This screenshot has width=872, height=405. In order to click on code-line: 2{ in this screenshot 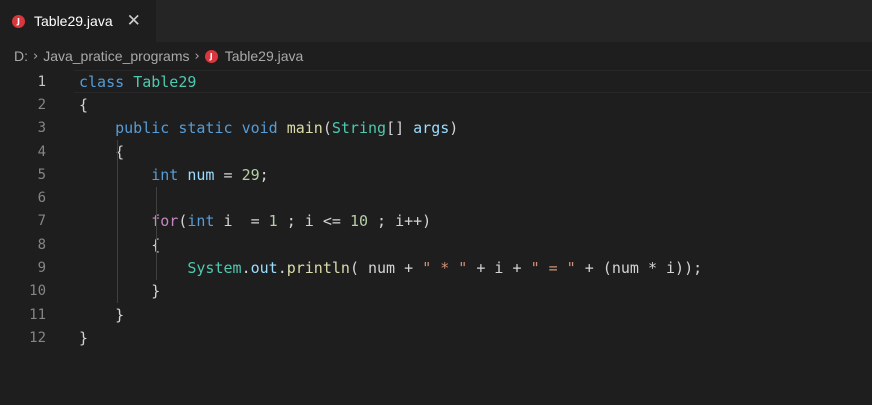, I will do `click(436, 104)`.